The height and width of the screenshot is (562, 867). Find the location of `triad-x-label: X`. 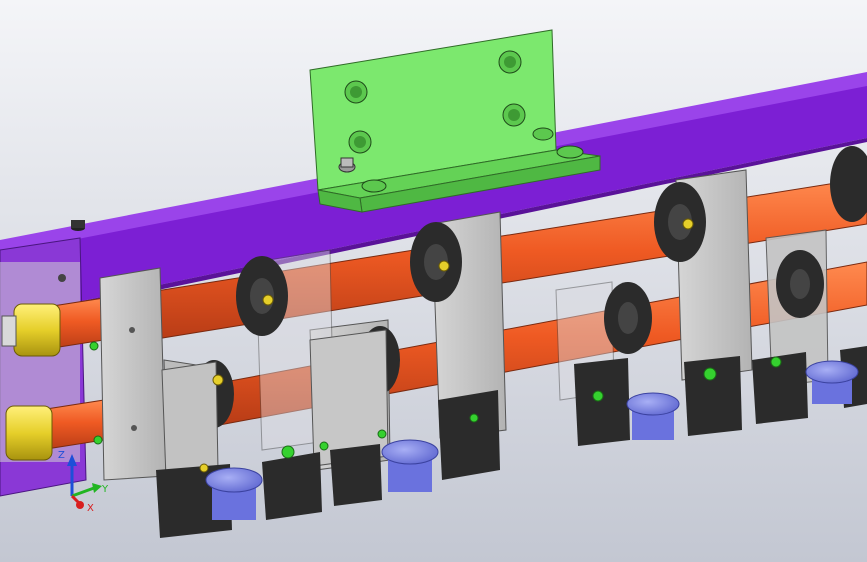

triad-x-label: X is located at coordinates (90, 508).